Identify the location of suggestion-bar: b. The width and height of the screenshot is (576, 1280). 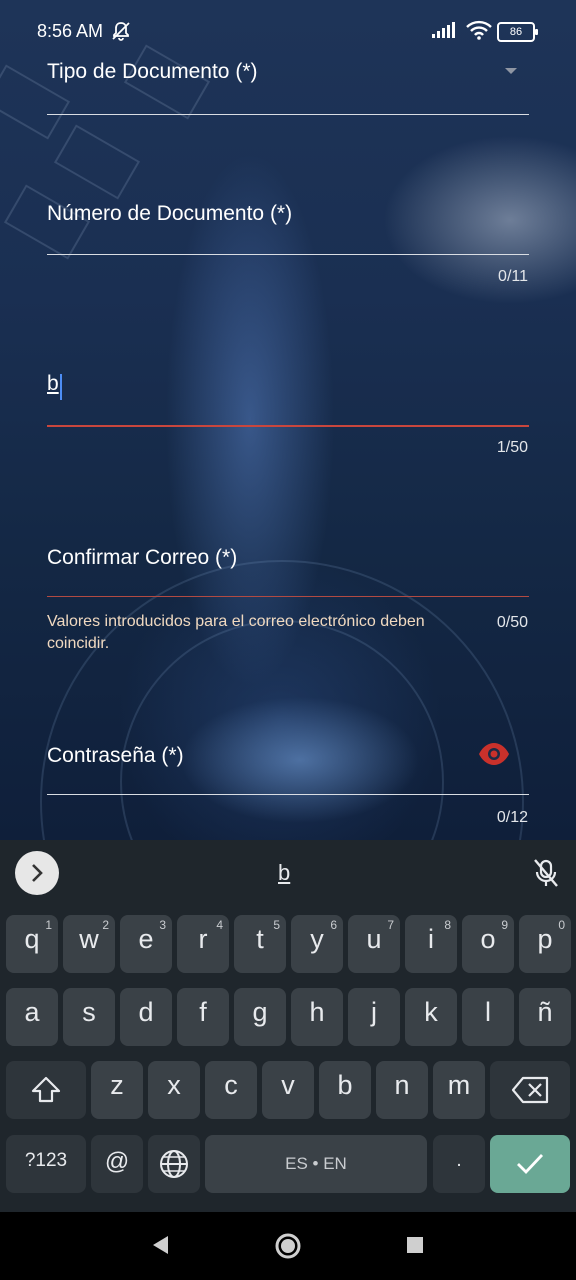
(288, 873).